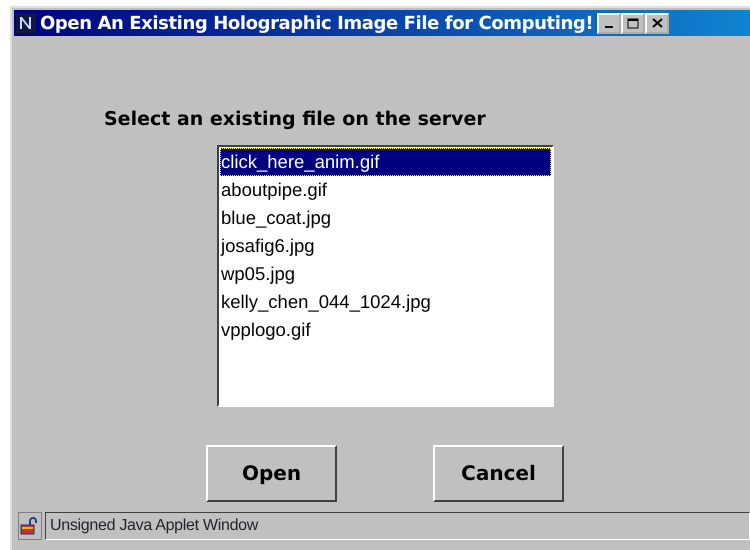 This screenshot has width=750, height=550. Describe the element at coordinates (271, 473) in the screenshot. I see `open-button: Open` at that location.